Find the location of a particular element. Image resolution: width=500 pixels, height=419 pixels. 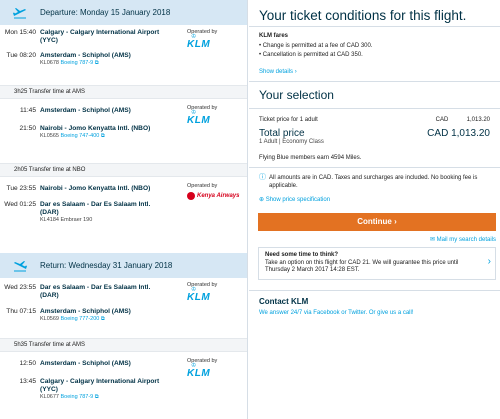

return-title: Return: Wednesday 31 January 2018 is located at coordinates (106, 265).